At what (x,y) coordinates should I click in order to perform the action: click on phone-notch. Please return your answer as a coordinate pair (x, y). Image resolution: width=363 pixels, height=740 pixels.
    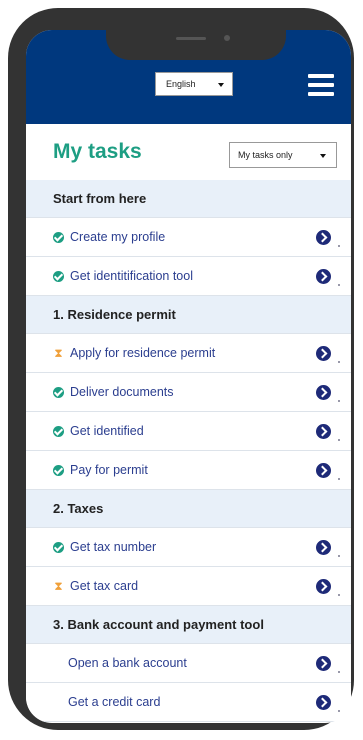
    Looking at the image, I should click on (196, 45).